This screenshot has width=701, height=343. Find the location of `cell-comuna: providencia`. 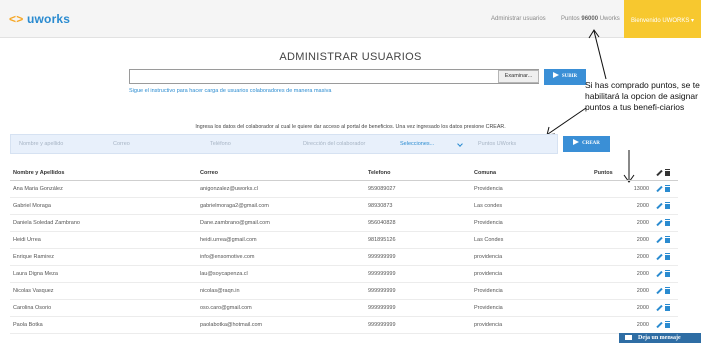

cell-comuna: providencia is located at coordinates (488, 325).